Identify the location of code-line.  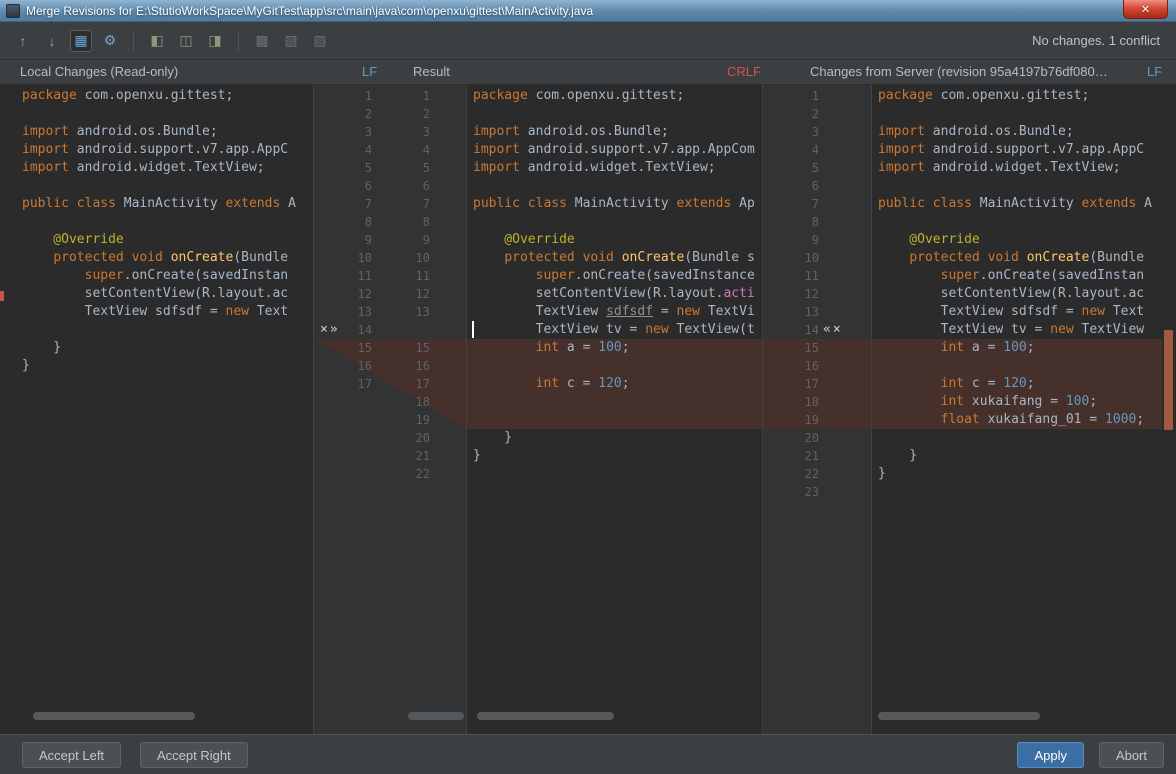
(614, 402).